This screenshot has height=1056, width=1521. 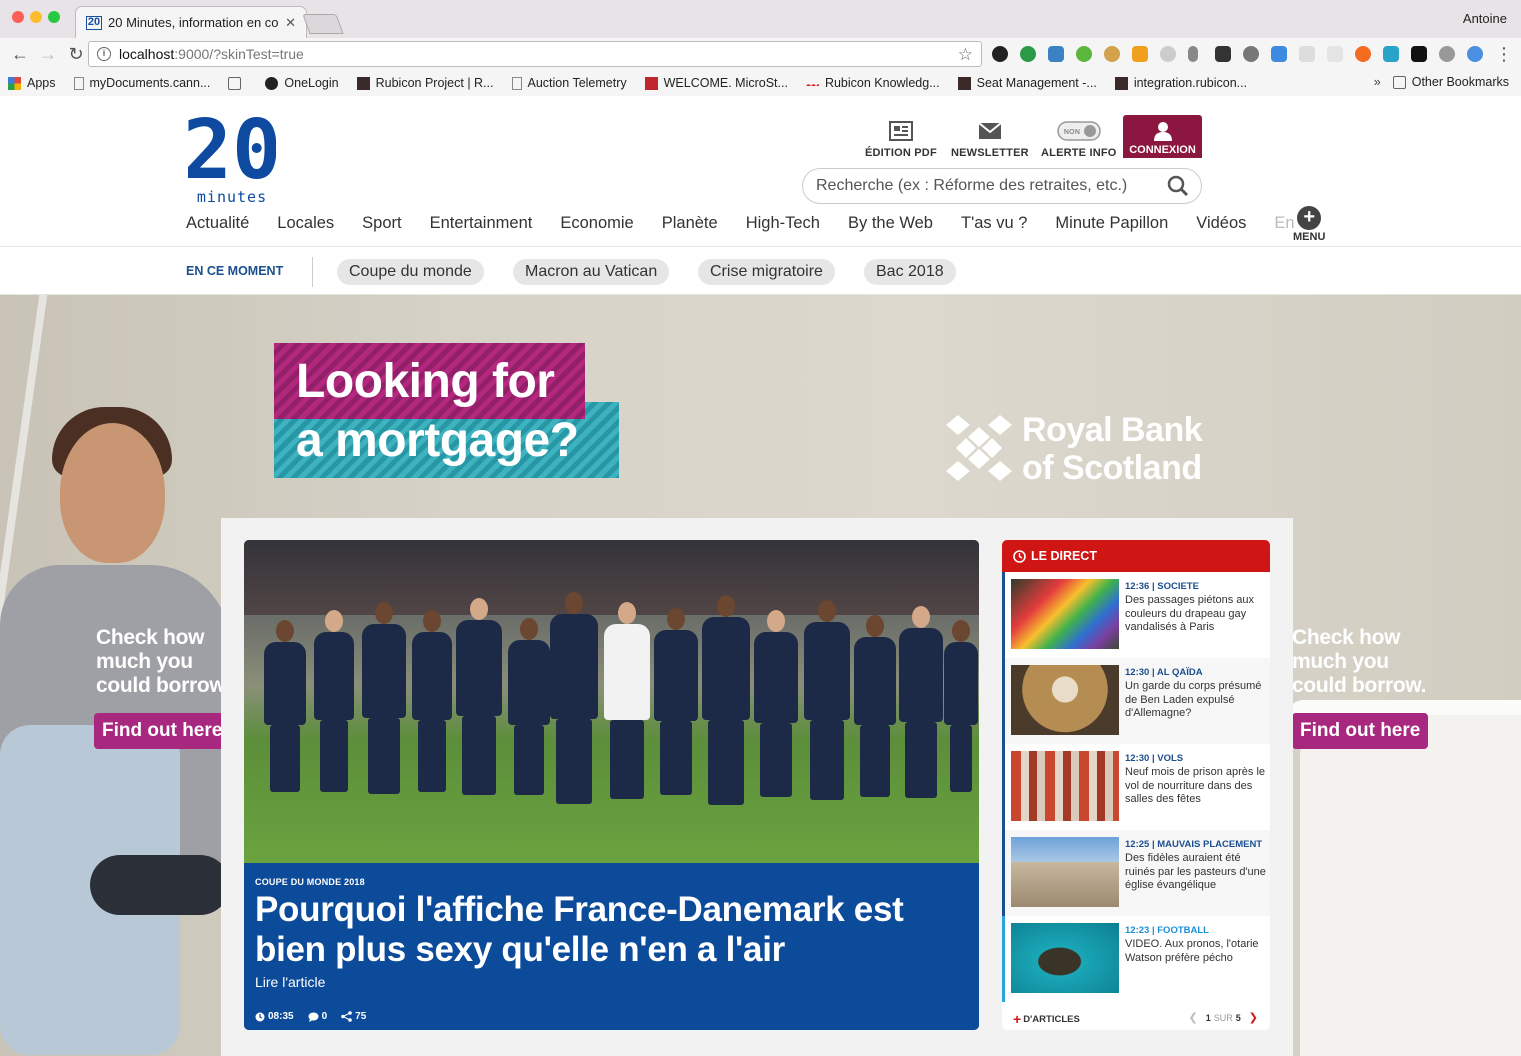 I want to click on nav-item: Actualité, so click(x=217, y=223).